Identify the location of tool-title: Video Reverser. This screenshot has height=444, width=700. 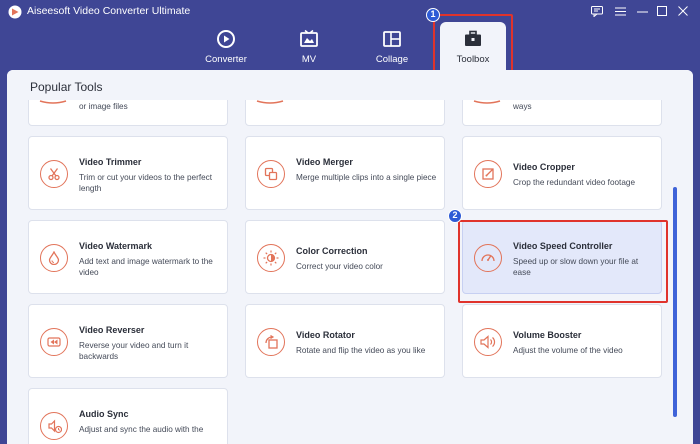
(112, 330).